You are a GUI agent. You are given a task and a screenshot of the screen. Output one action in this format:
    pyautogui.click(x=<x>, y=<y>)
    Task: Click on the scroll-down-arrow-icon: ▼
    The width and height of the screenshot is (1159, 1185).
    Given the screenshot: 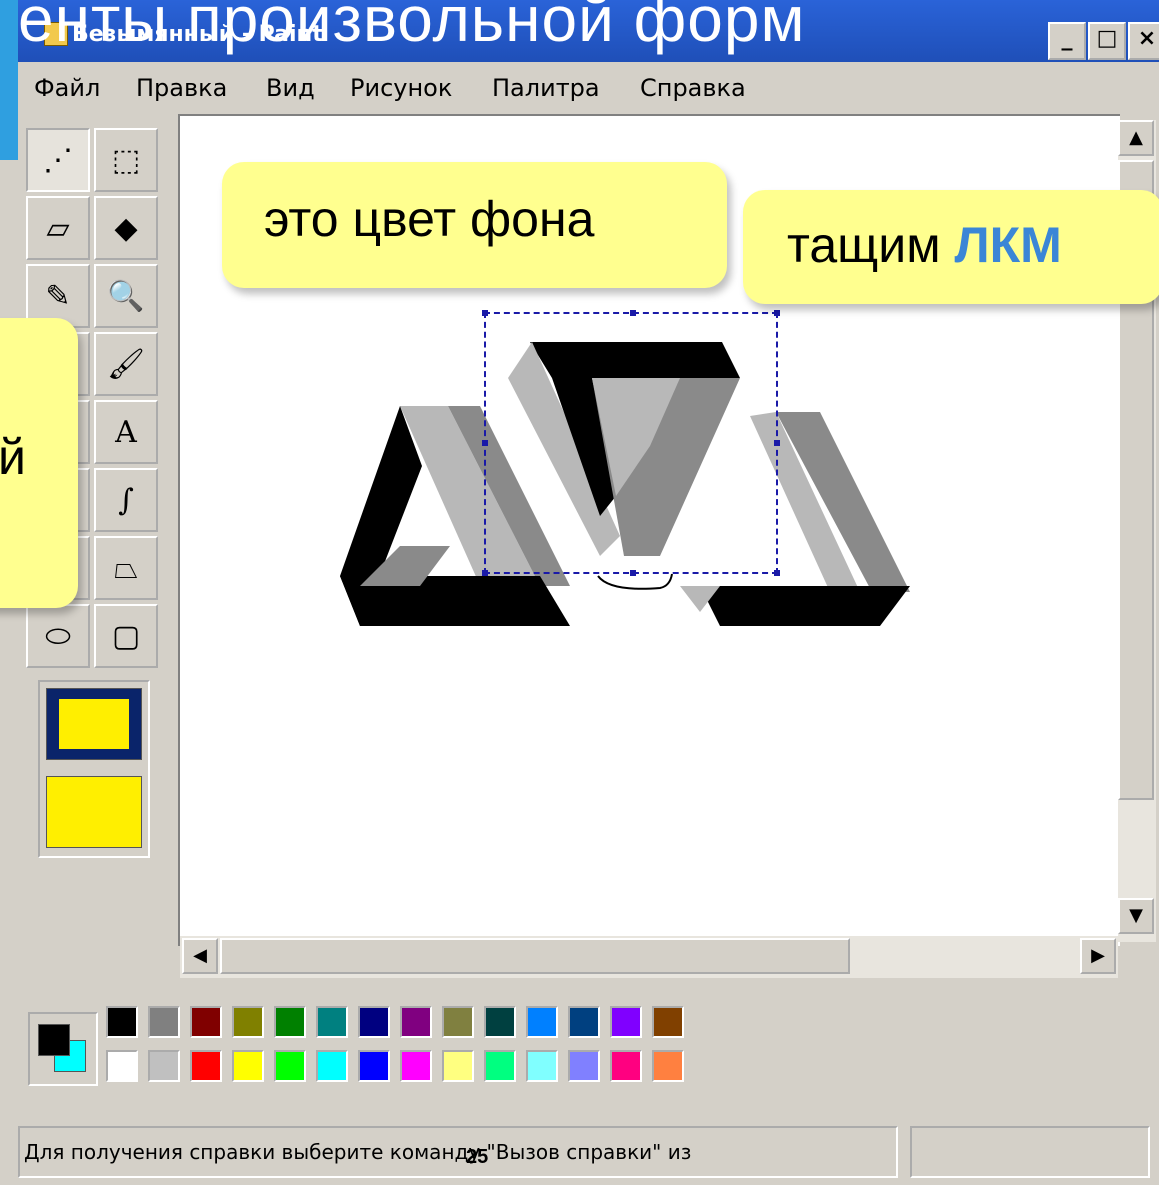 What is the action you would take?
    pyautogui.click(x=1136, y=916)
    